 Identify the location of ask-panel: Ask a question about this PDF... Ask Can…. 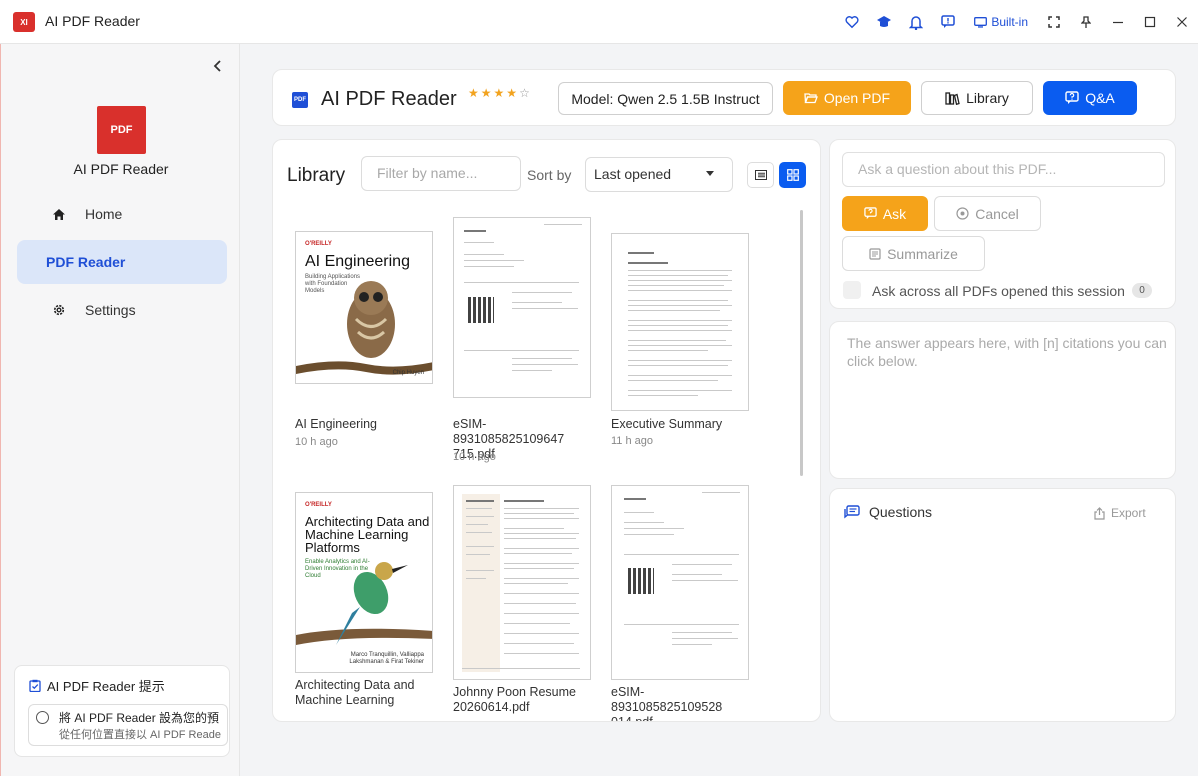
(1002, 224).